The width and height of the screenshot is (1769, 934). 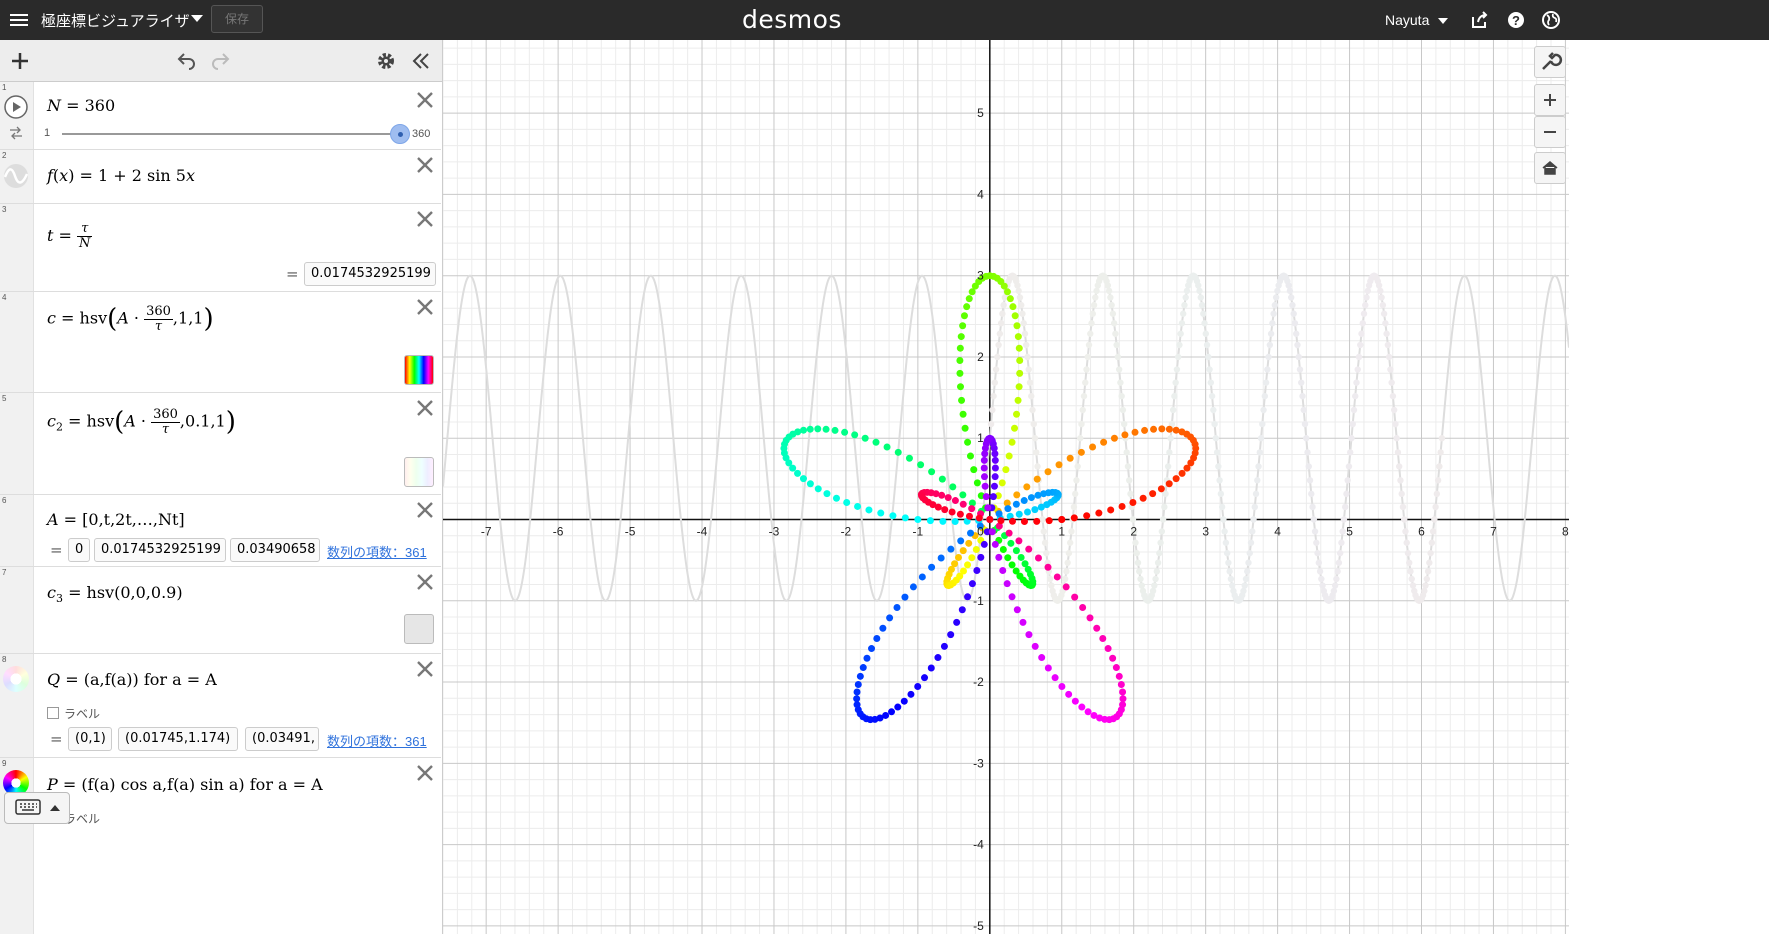 I want to click on slider-track, so click(x=236, y=134).